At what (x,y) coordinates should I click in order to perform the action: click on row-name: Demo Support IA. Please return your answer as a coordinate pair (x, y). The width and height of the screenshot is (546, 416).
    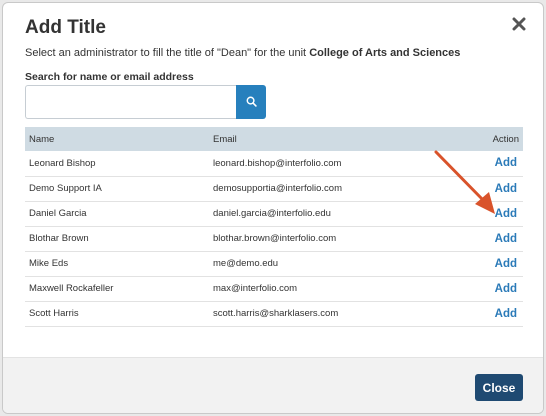
    Looking at the image, I should click on (65, 188).